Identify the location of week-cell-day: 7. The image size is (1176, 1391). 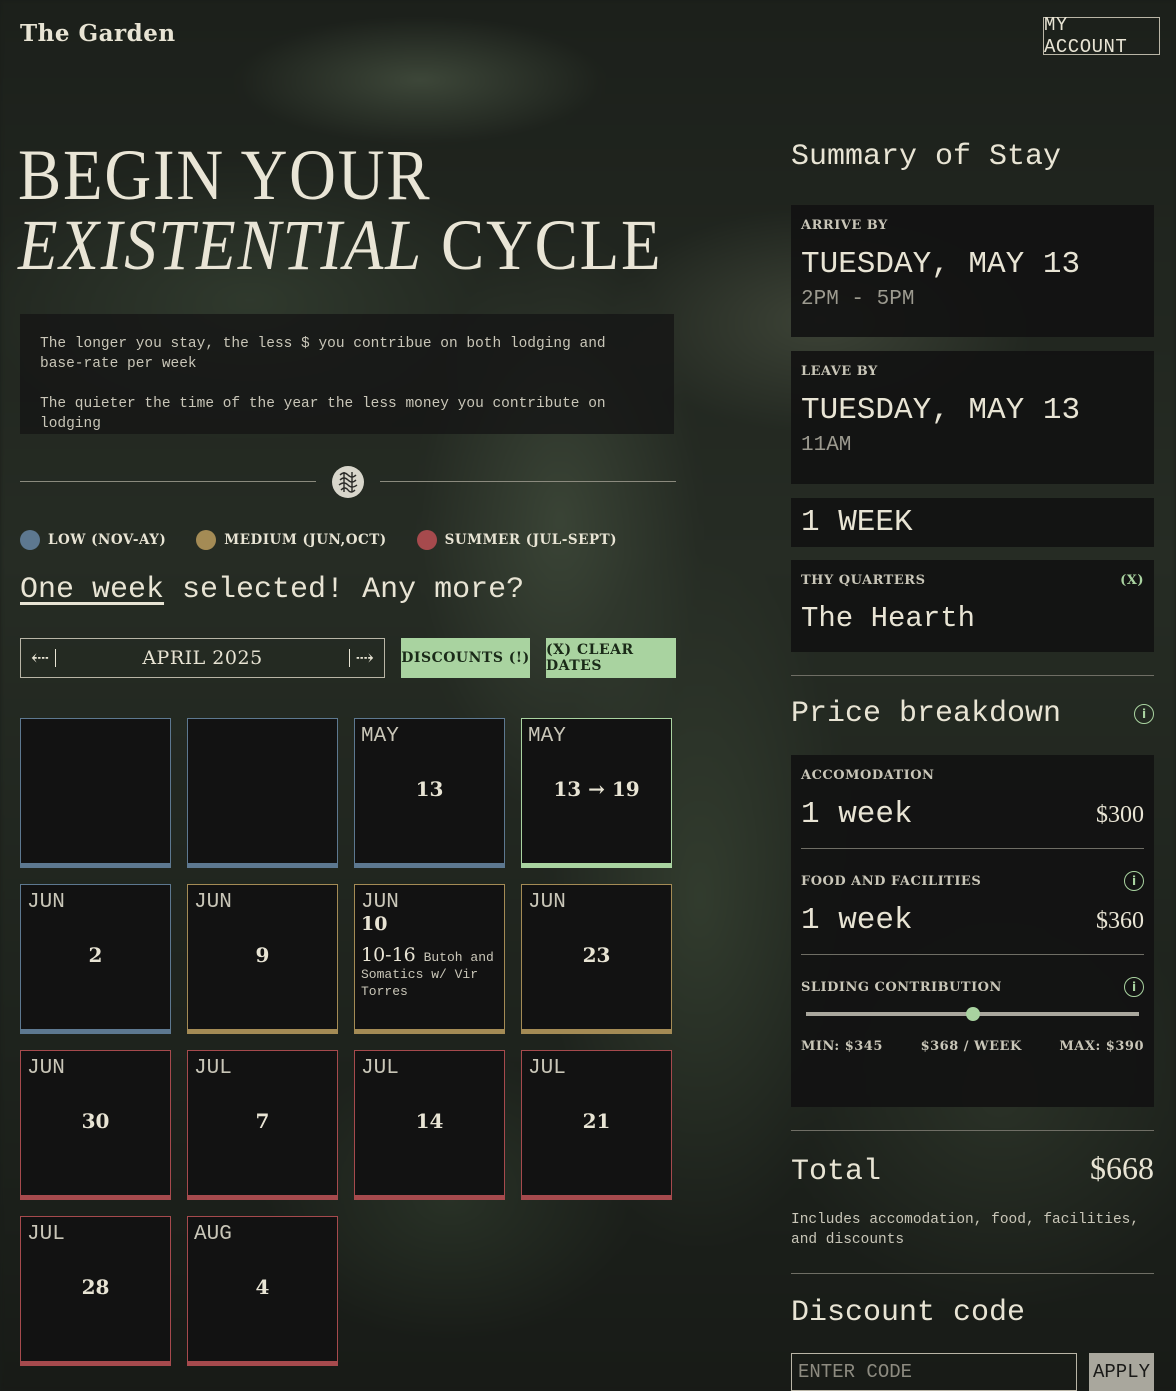
(262, 1121).